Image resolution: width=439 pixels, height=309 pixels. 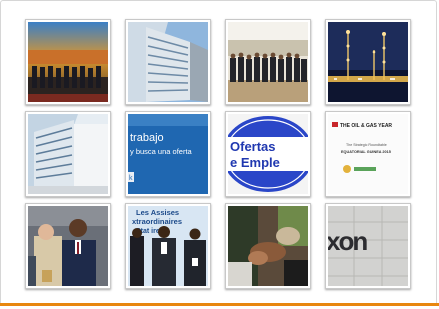 What do you see at coordinates (157, 212) in the screenshot?
I see `assises-text-1: Les Assises` at bounding box center [157, 212].